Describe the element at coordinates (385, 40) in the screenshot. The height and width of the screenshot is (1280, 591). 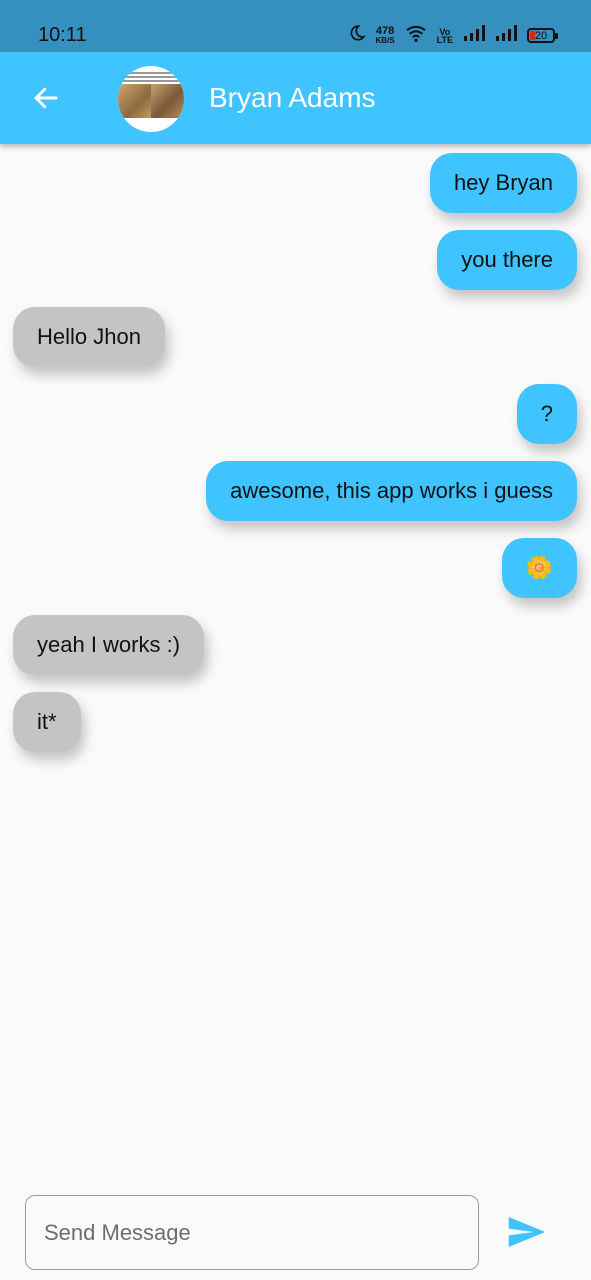
I see `network-speed-unit: KB/S` at that location.